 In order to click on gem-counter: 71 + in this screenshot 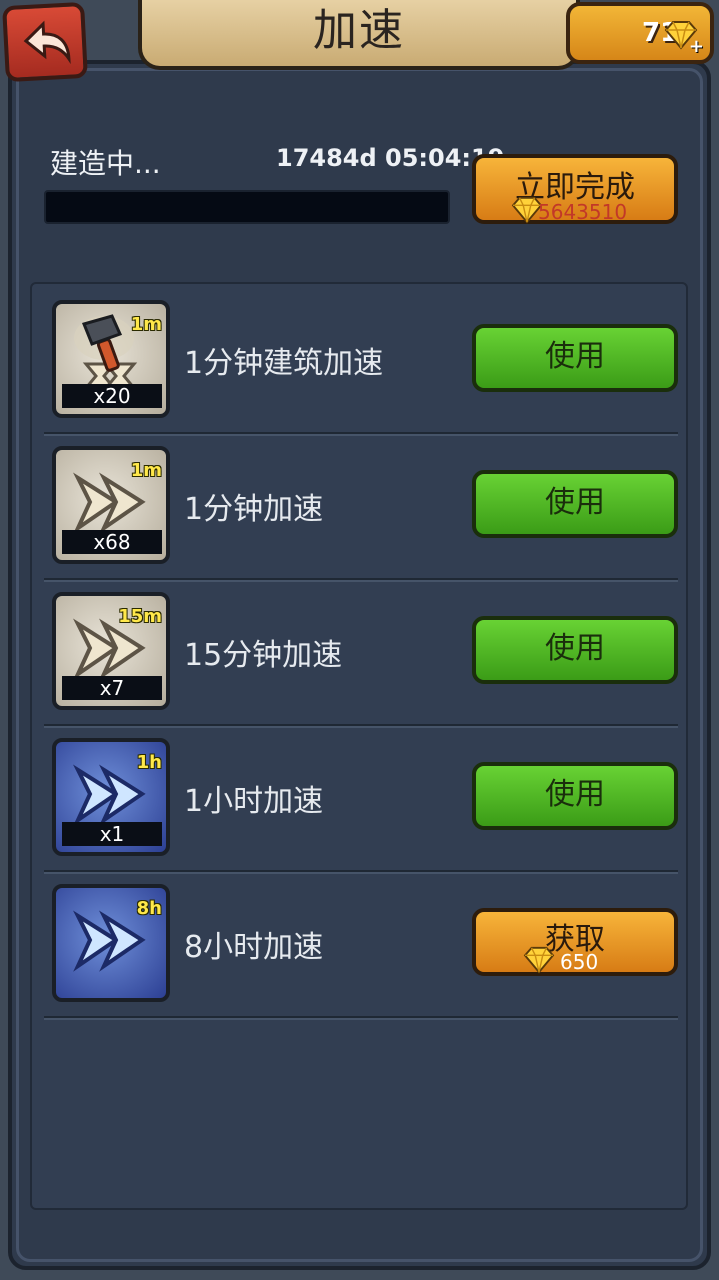, I will do `click(640, 33)`.